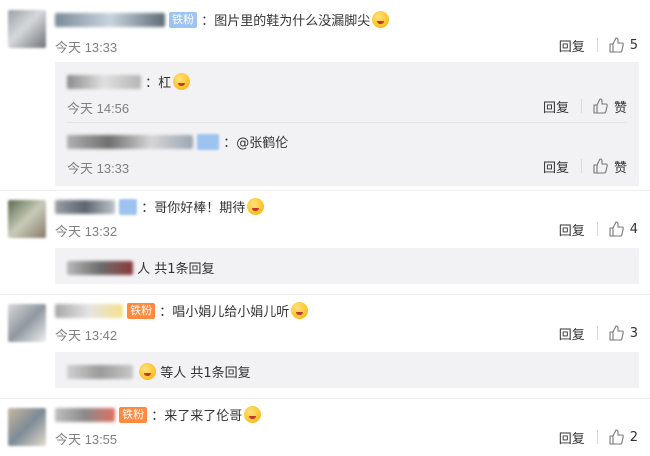 This screenshot has width=650, height=456. What do you see at coordinates (182, 81) in the screenshot?
I see `thumbs-up-emoji-icon` at bounding box center [182, 81].